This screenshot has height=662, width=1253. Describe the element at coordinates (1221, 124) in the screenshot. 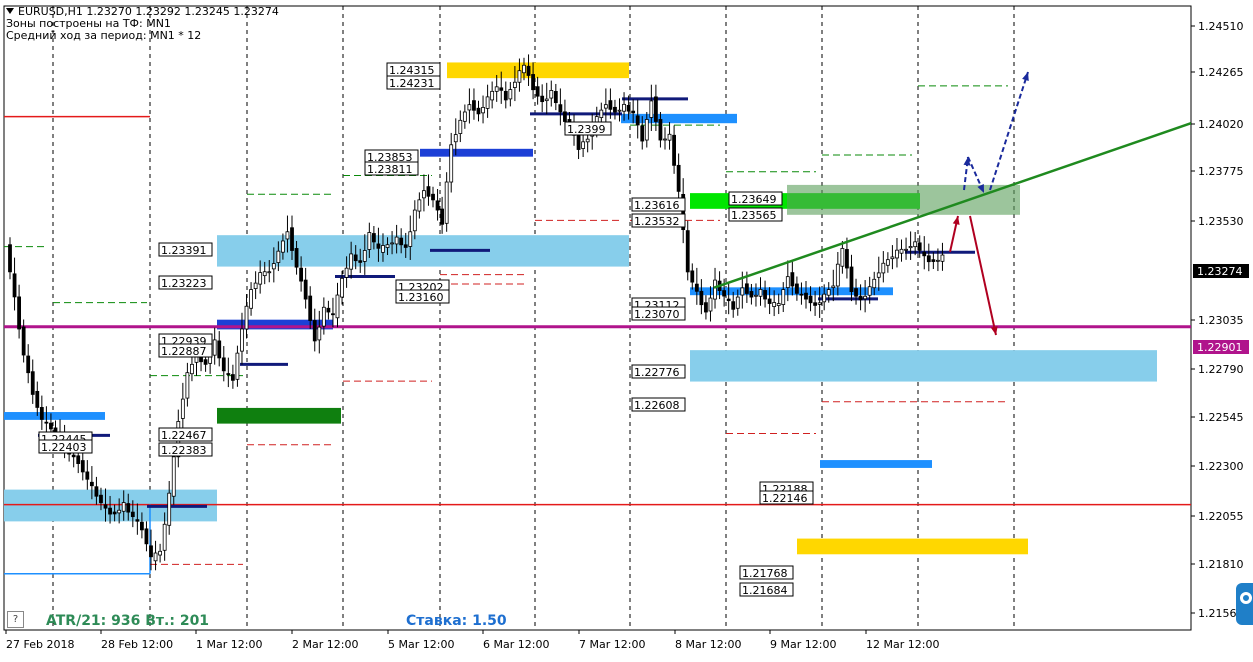

I see `y-tick-label: 1.24020` at that location.